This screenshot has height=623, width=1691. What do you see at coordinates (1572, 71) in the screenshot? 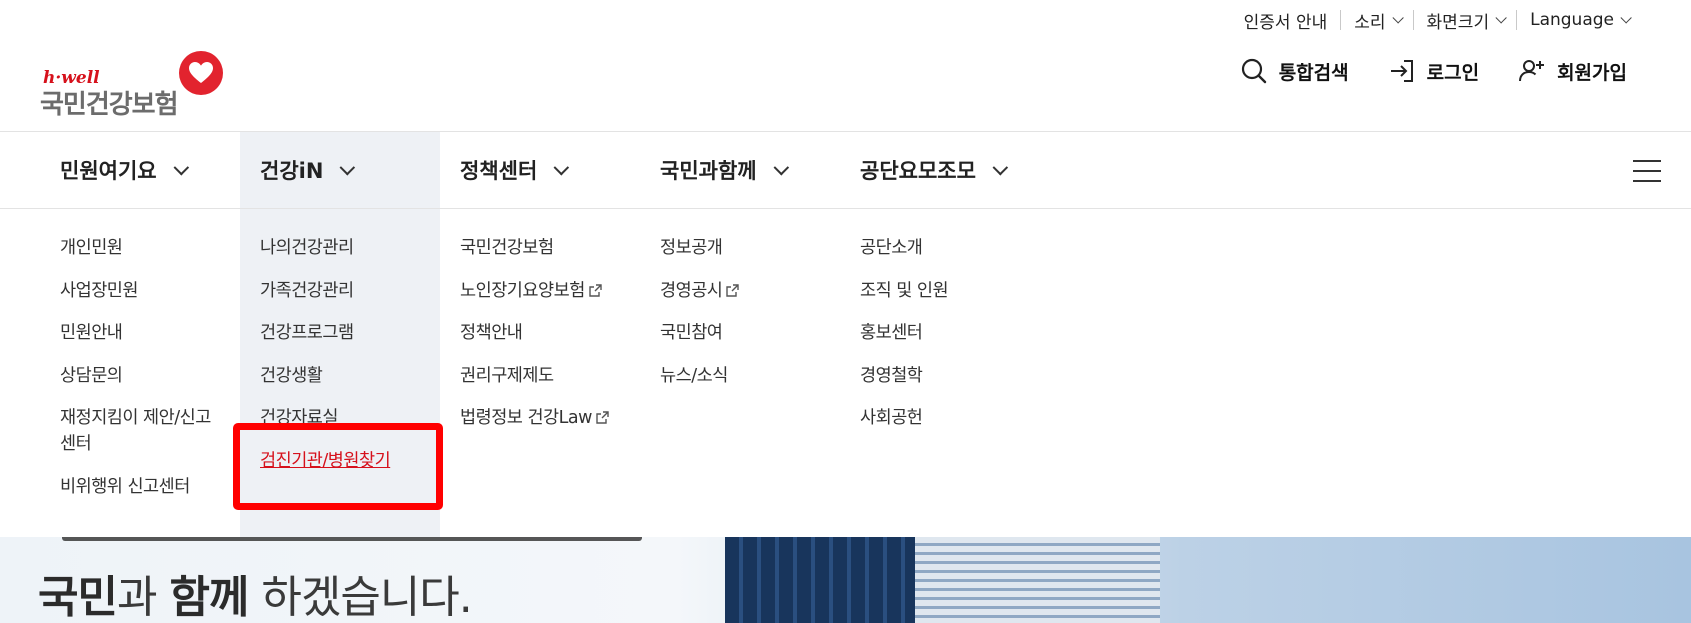
I see `signup-button: 회원가입` at bounding box center [1572, 71].